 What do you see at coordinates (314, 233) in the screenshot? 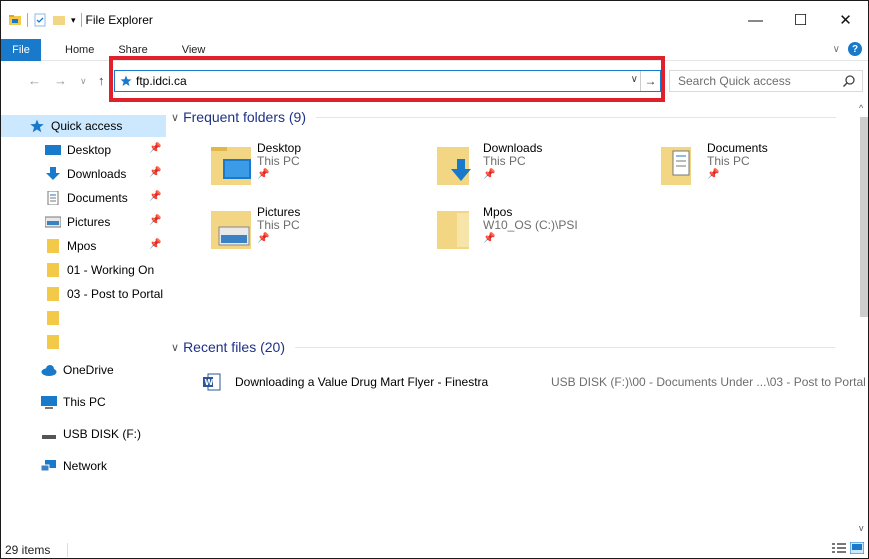
I see `folder-tile-pictures: Pictures This PC 📌` at bounding box center [314, 233].